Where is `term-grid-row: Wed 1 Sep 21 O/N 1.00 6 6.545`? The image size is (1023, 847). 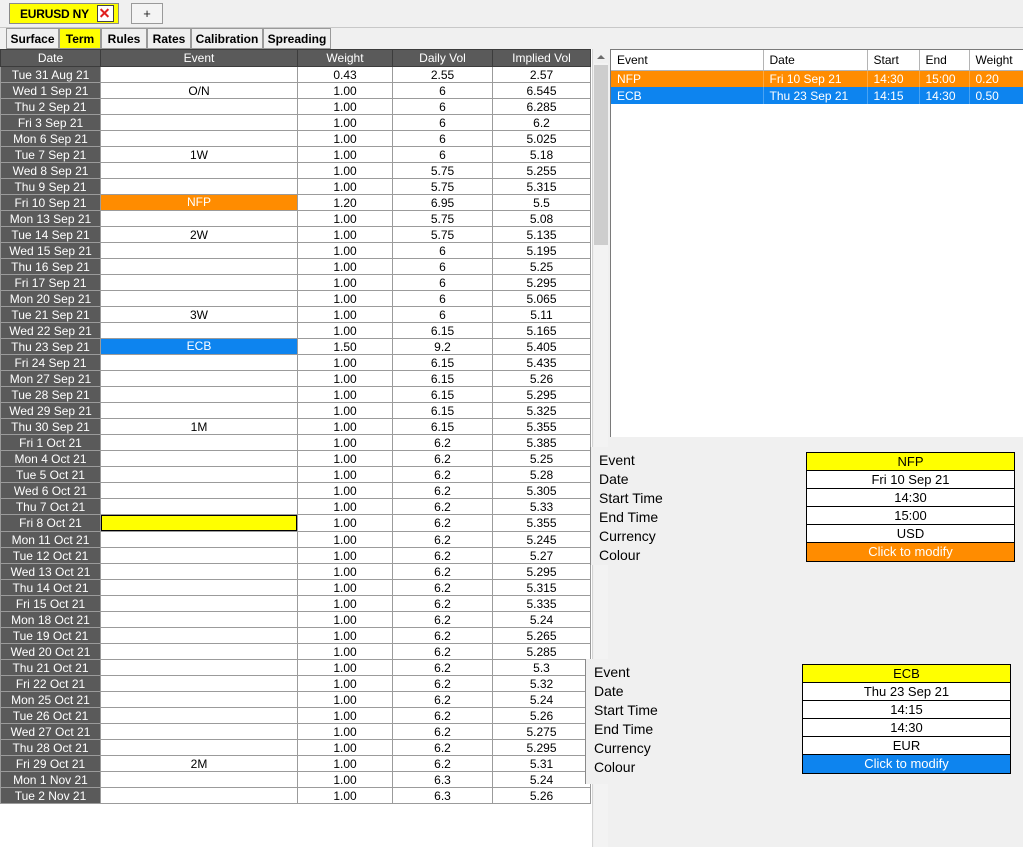
term-grid-row: Wed 1 Sep 21 O/N 1.00 6 6.545 is located at coordinates (295, 90).